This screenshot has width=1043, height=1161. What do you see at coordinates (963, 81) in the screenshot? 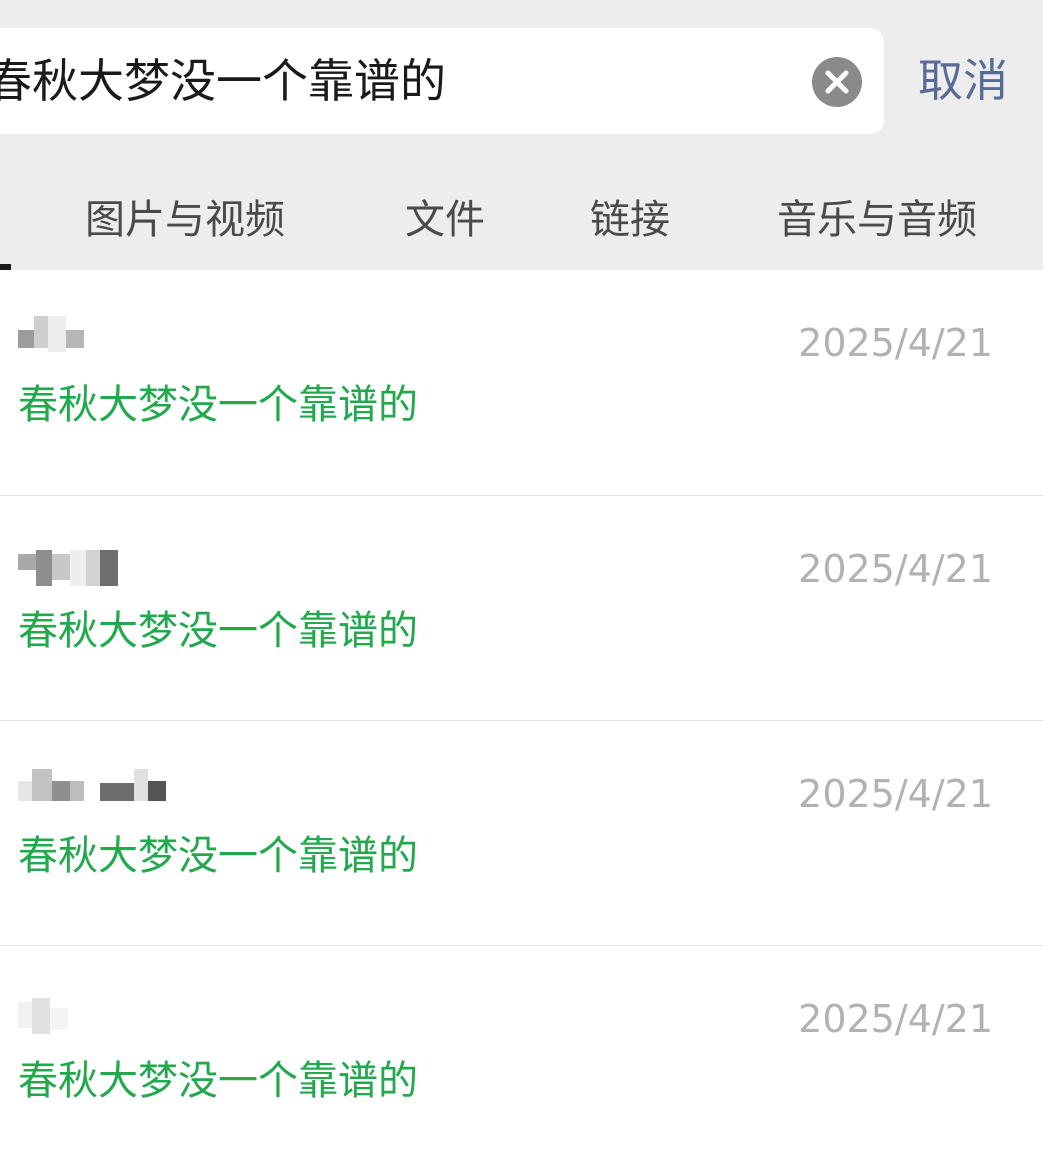
I see `cancel-button: 取消` at bounding box center [963, 81].